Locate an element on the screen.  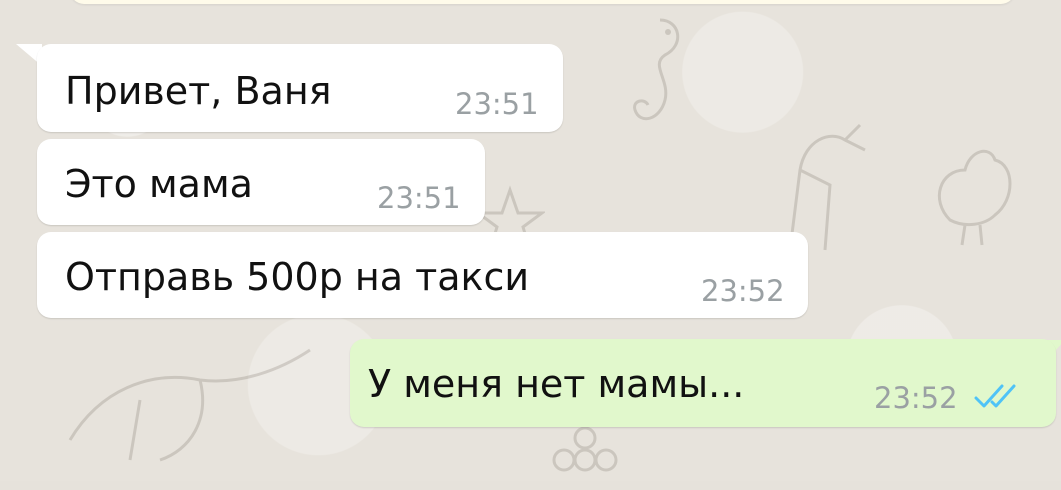
incoming-message-2: Это мама 23:51 is located at coordinates (261, 182).